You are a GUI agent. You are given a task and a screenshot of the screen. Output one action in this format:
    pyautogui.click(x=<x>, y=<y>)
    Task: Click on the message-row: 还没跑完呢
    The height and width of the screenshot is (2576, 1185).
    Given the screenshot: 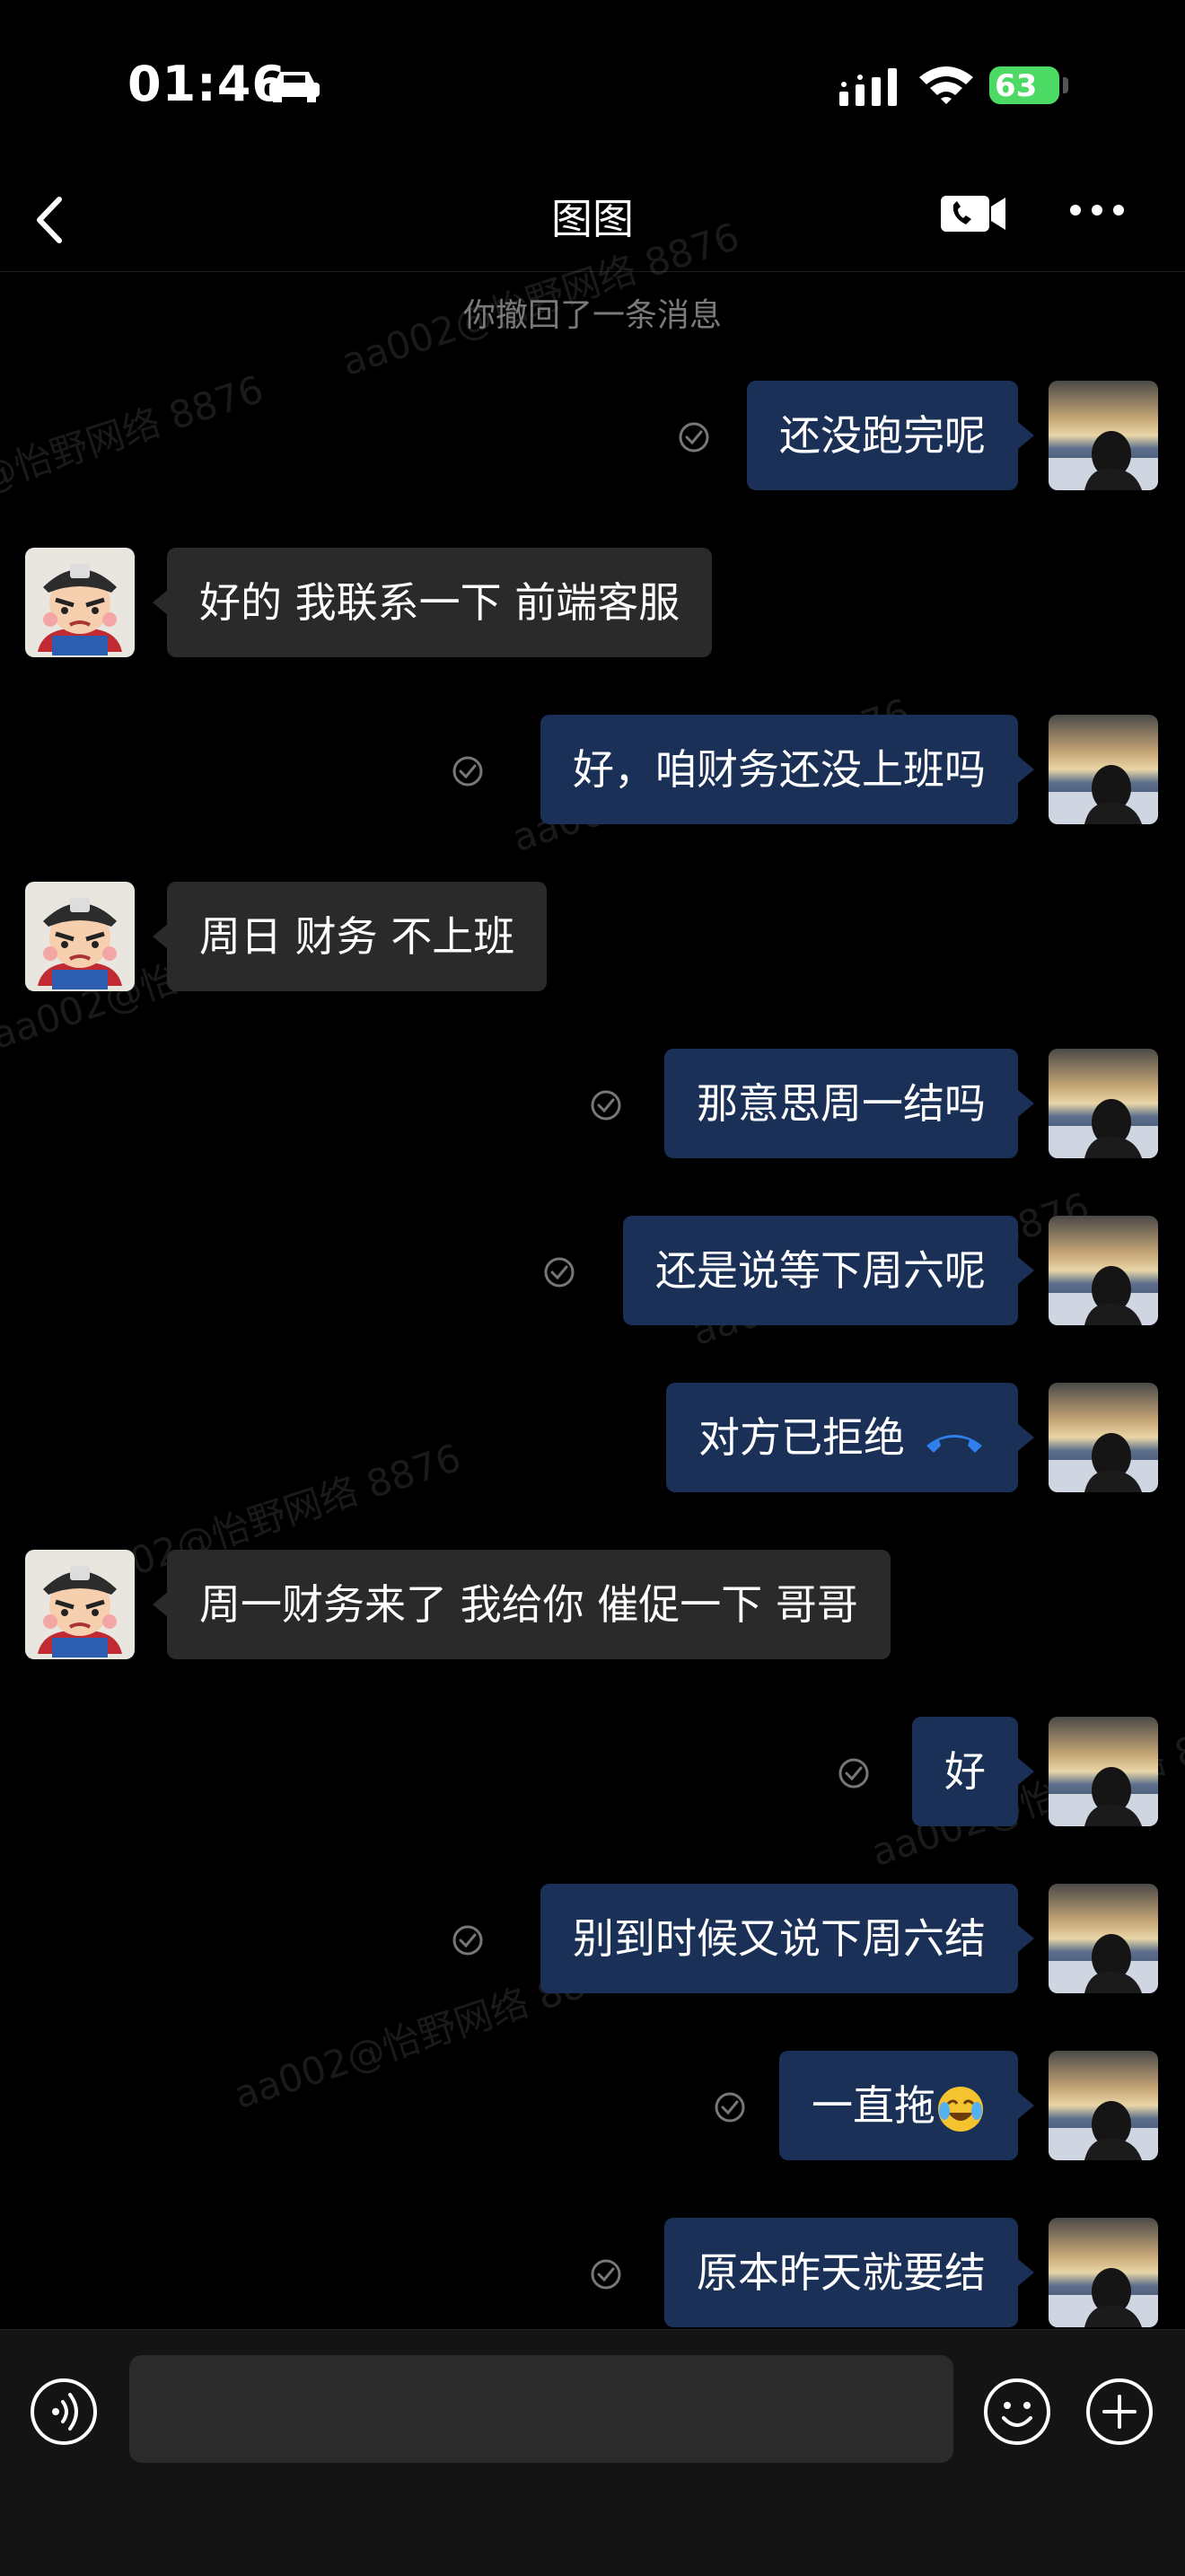 What is the action you would take?
    pyautogui.click(x=592, y=435)
    